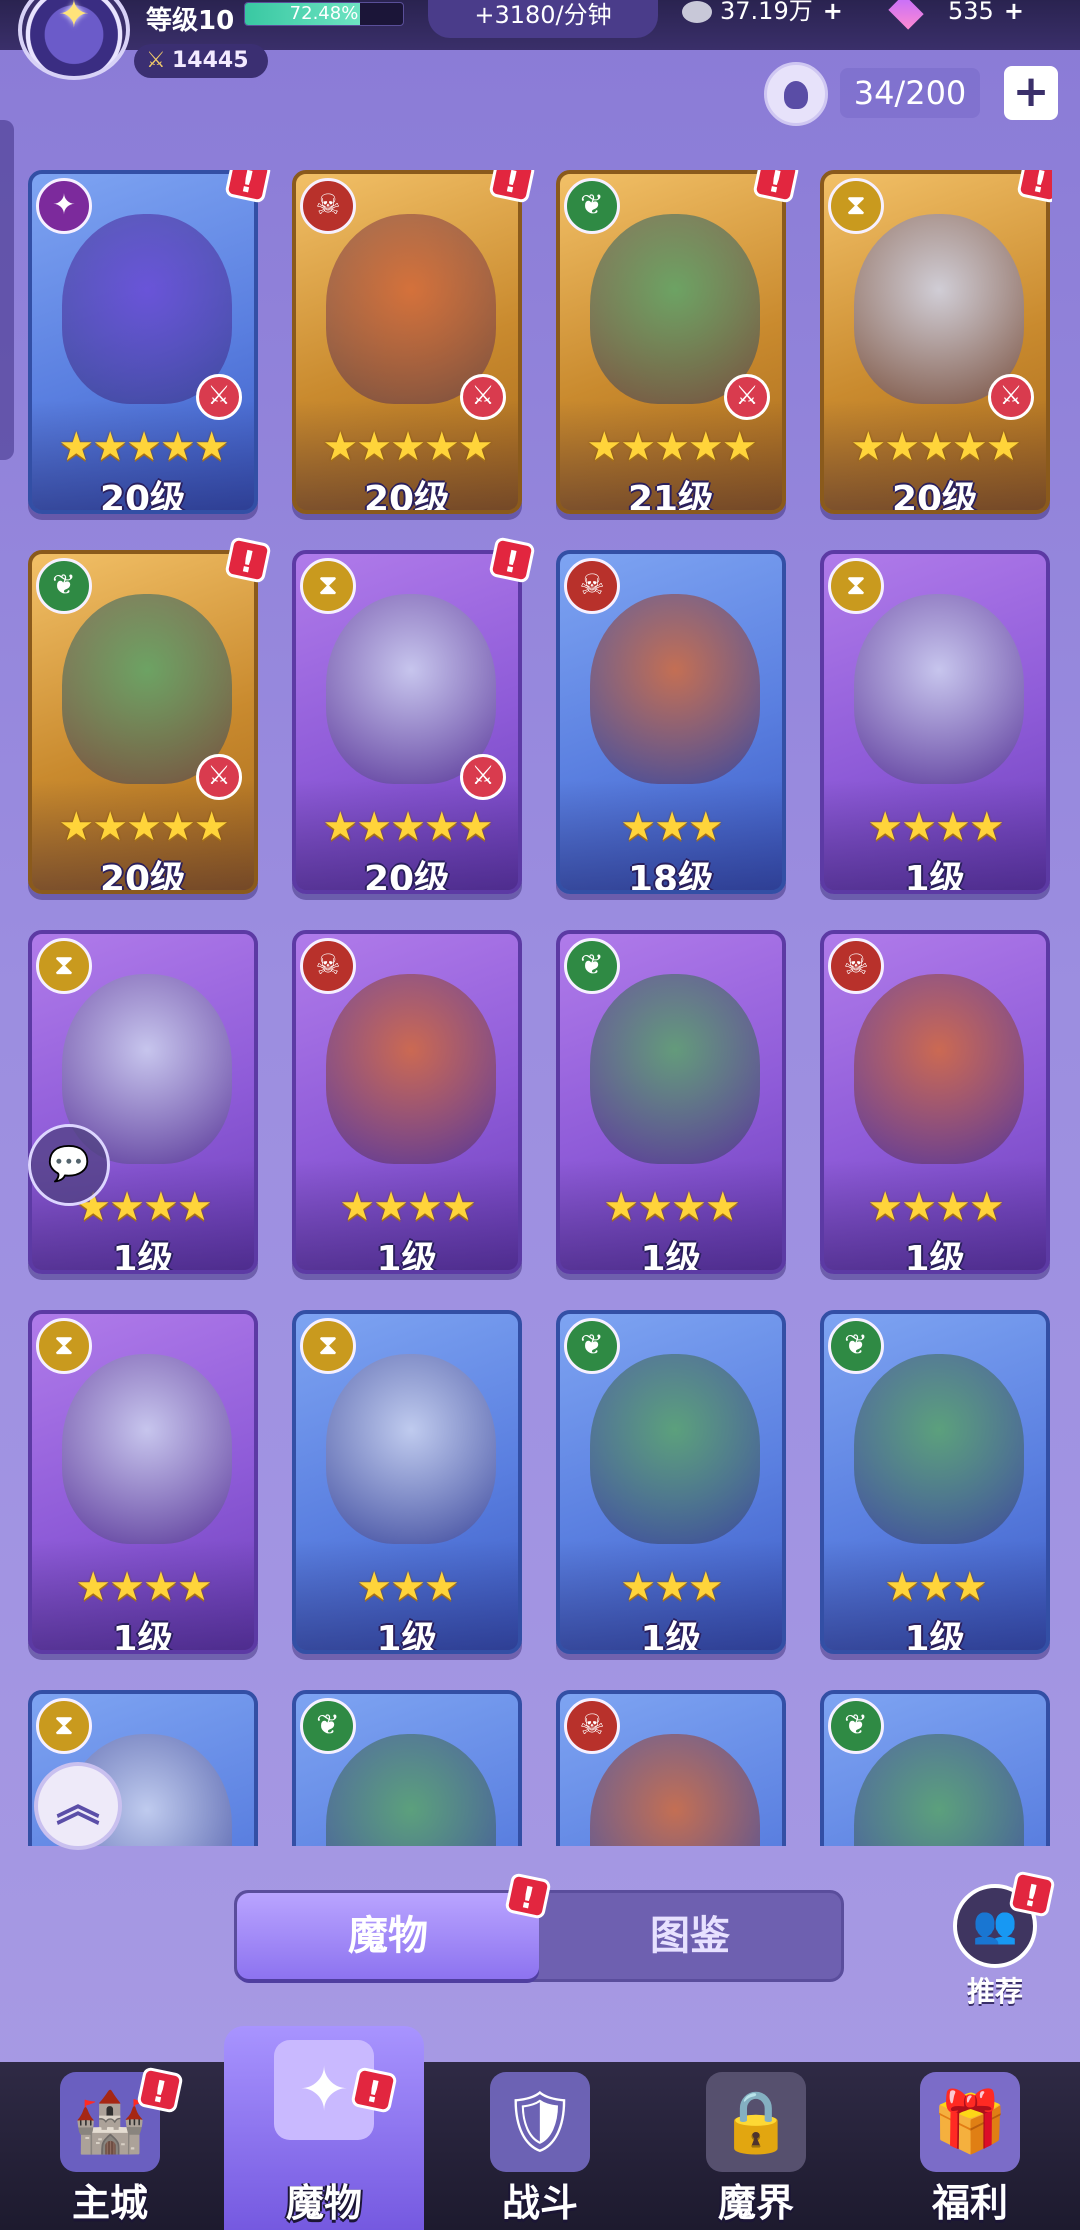  I want to click on player-avatar: ✦, so click(74, 40).